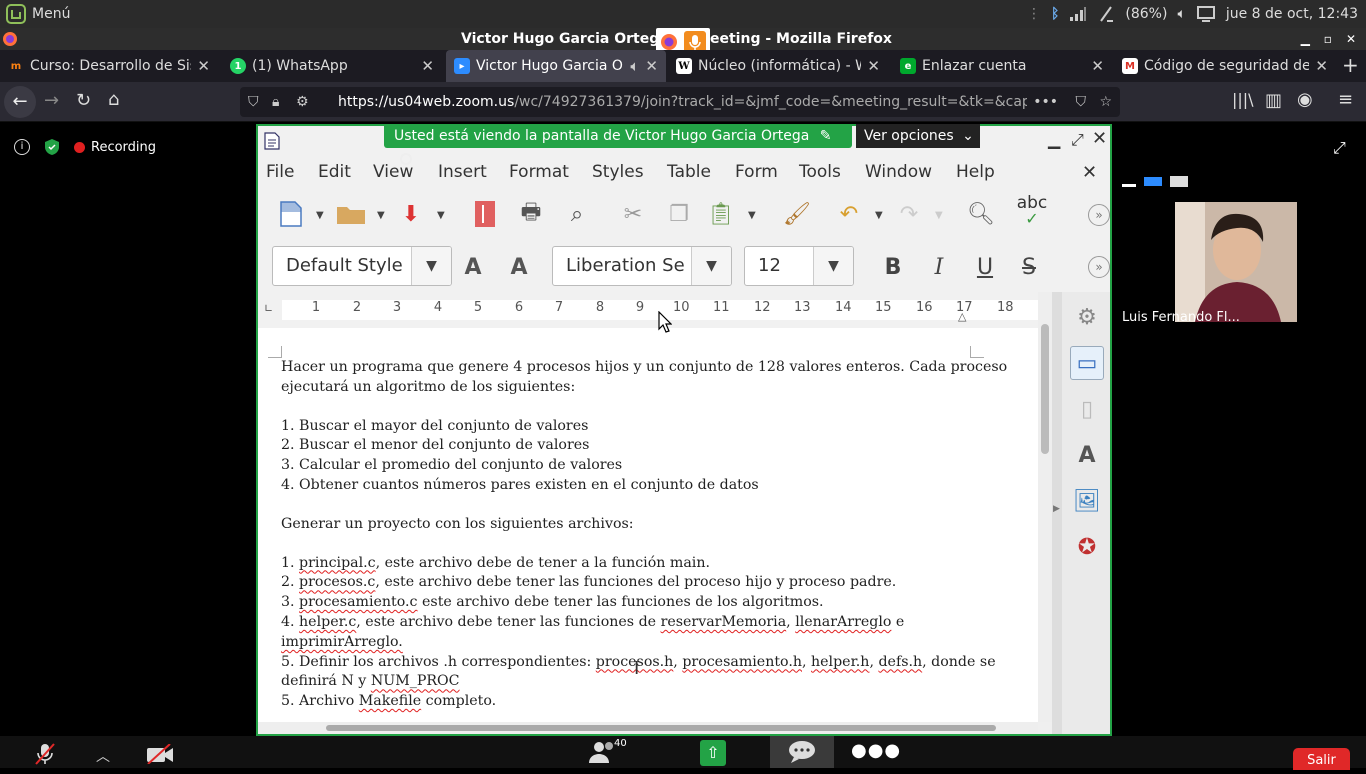  What do you see at coordinates (1087, 363) in the screenshot?
I see `properties-icon: ▭` at bounding box center [1087, 363].